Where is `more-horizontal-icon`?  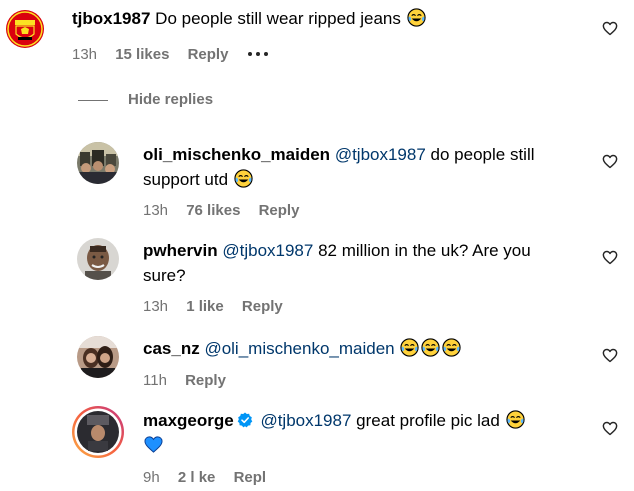 more-horizontal-icon is located at coordinates (258, 54).